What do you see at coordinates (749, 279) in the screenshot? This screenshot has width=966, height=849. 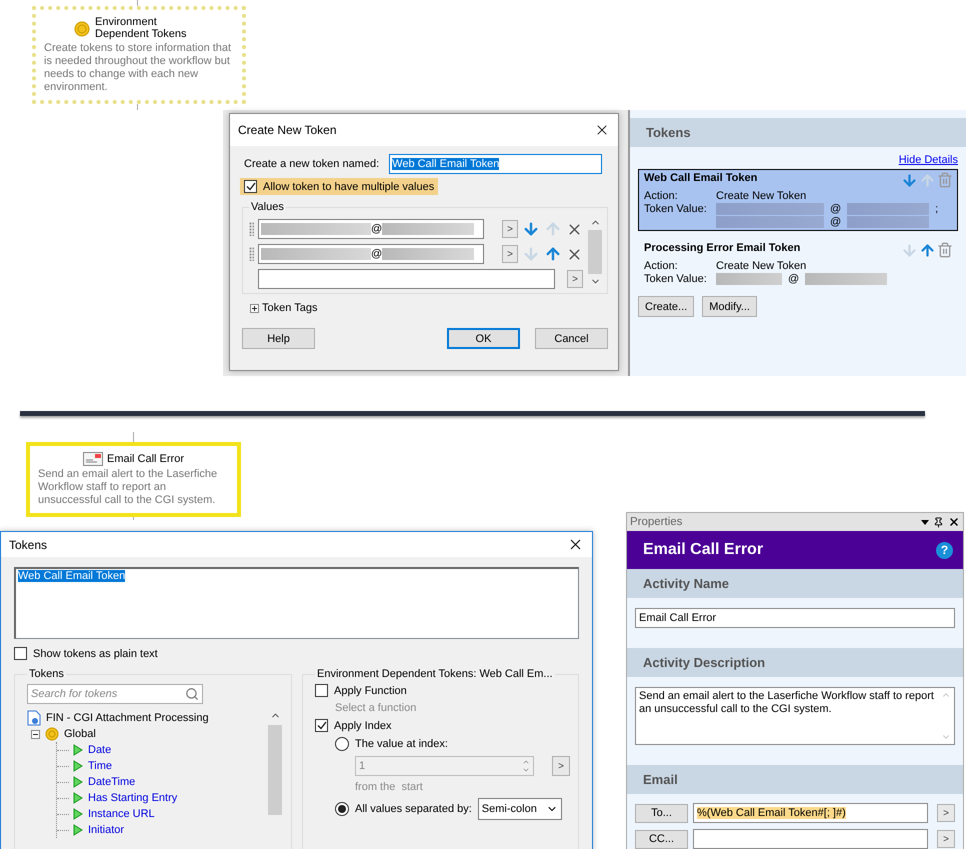 I see `redaction-bar` at bounding box center [749, 279].